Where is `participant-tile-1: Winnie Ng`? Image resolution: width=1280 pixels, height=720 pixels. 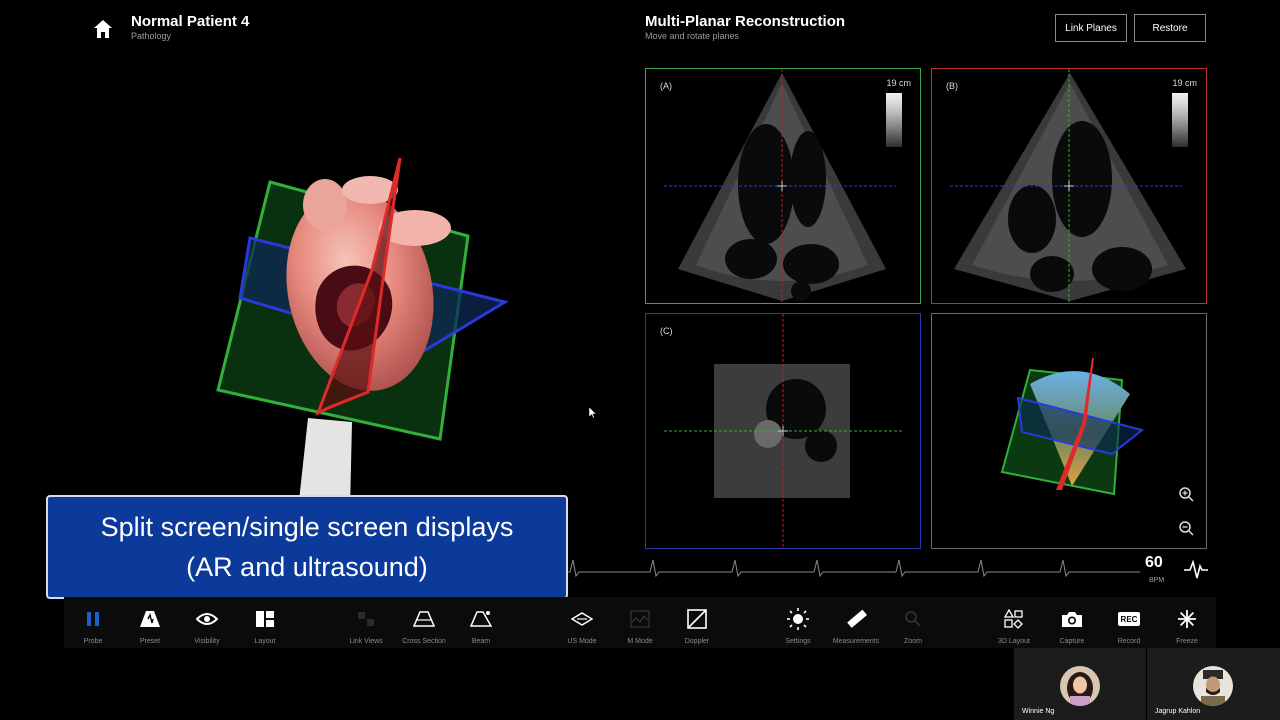 participant-tile-1: Winnie Ng is located at coordinates (1080, 684).